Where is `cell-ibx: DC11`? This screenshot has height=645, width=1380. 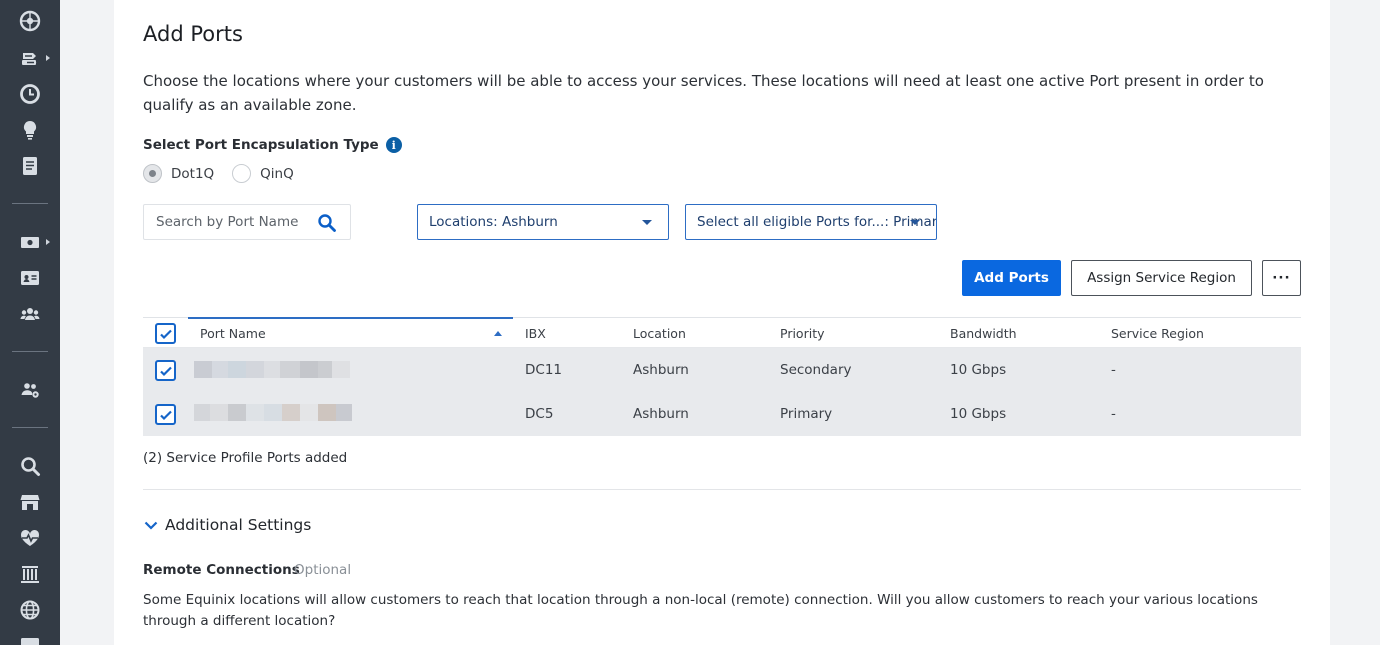 cell-ibx: DC11 is located at coordinates (543, 370).